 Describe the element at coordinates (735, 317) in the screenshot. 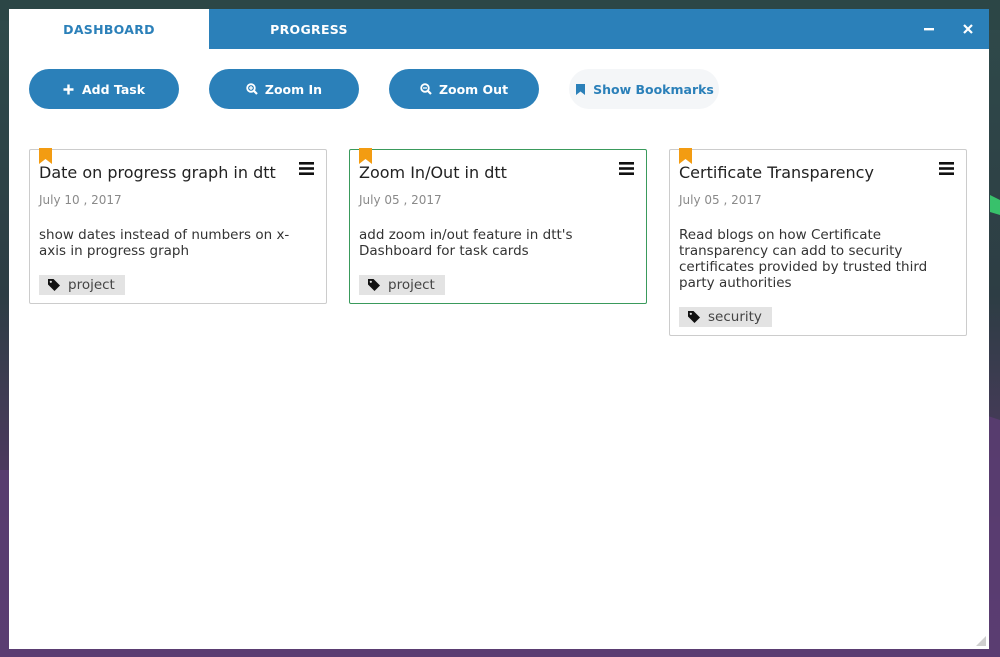

I see `tag-label: security` at that location.